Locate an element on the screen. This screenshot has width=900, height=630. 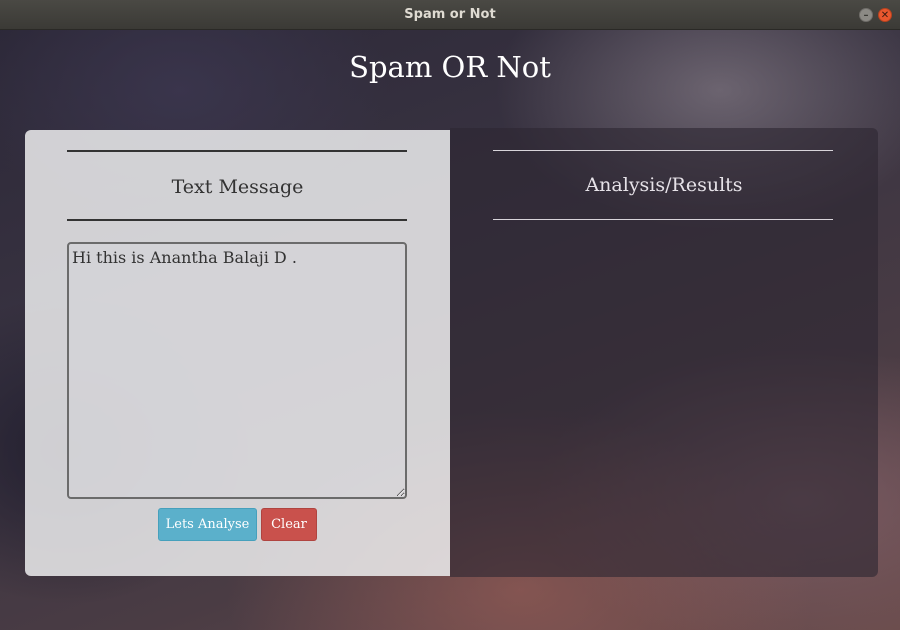
window-title: Spam or Not is located at coordinates (450, 14).